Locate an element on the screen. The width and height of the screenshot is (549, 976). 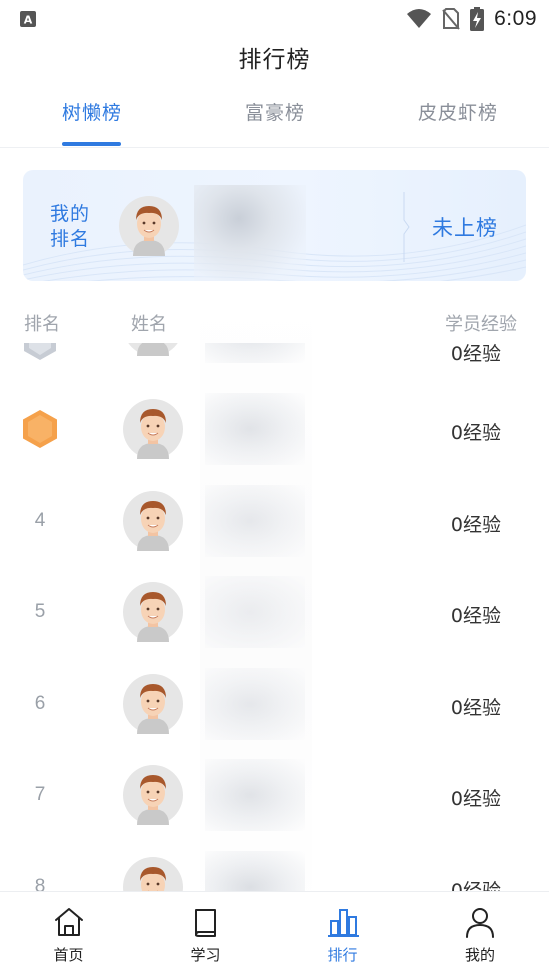
book-icon is located at coordinates (205, 923).